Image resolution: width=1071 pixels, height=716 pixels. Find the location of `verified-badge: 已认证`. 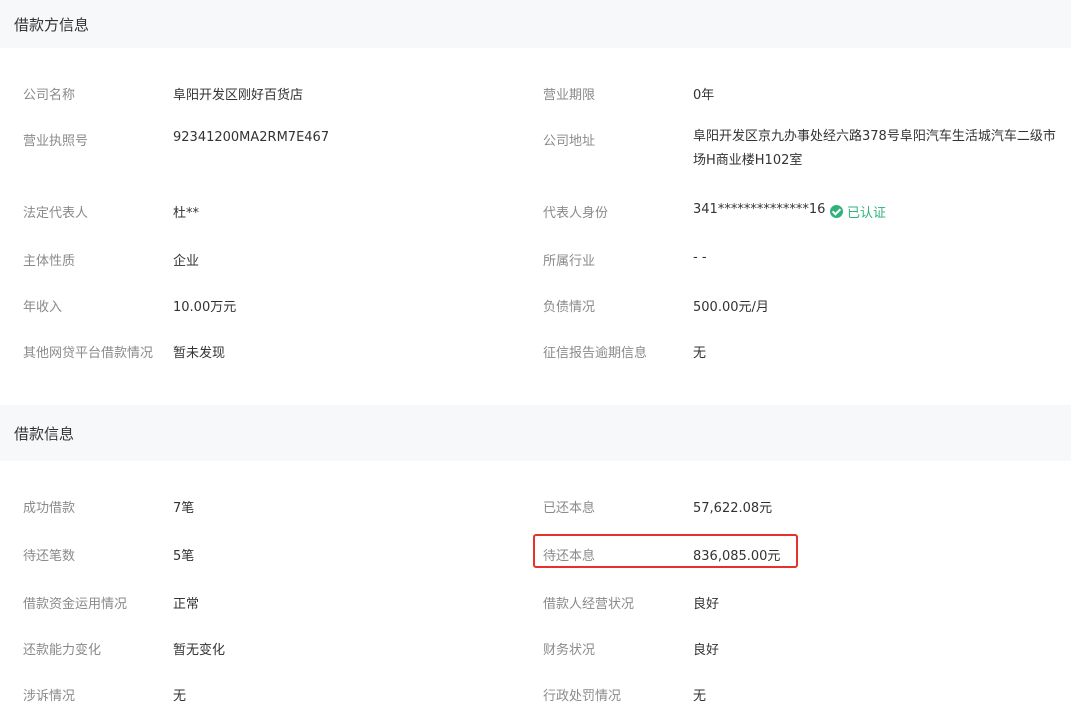

verified-badge: 已认证 is located at coordinates (858, 211).